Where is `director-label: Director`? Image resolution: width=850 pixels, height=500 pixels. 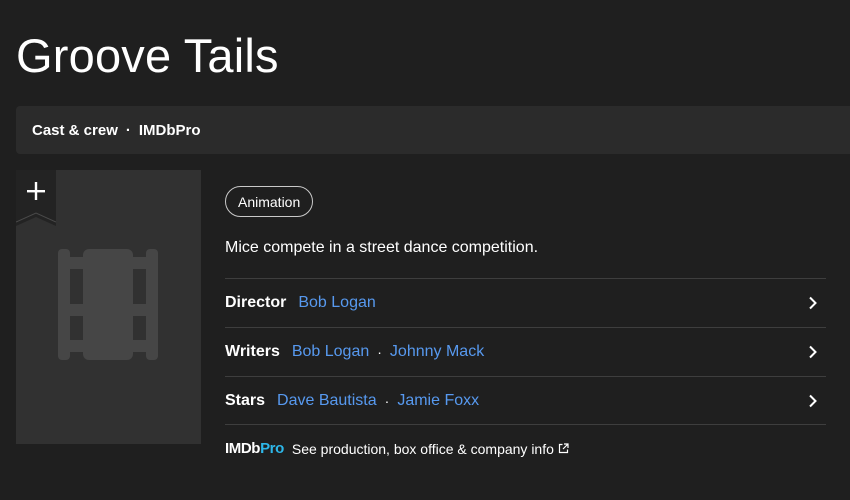
director-label: Director is located at coordinates (256, 302).